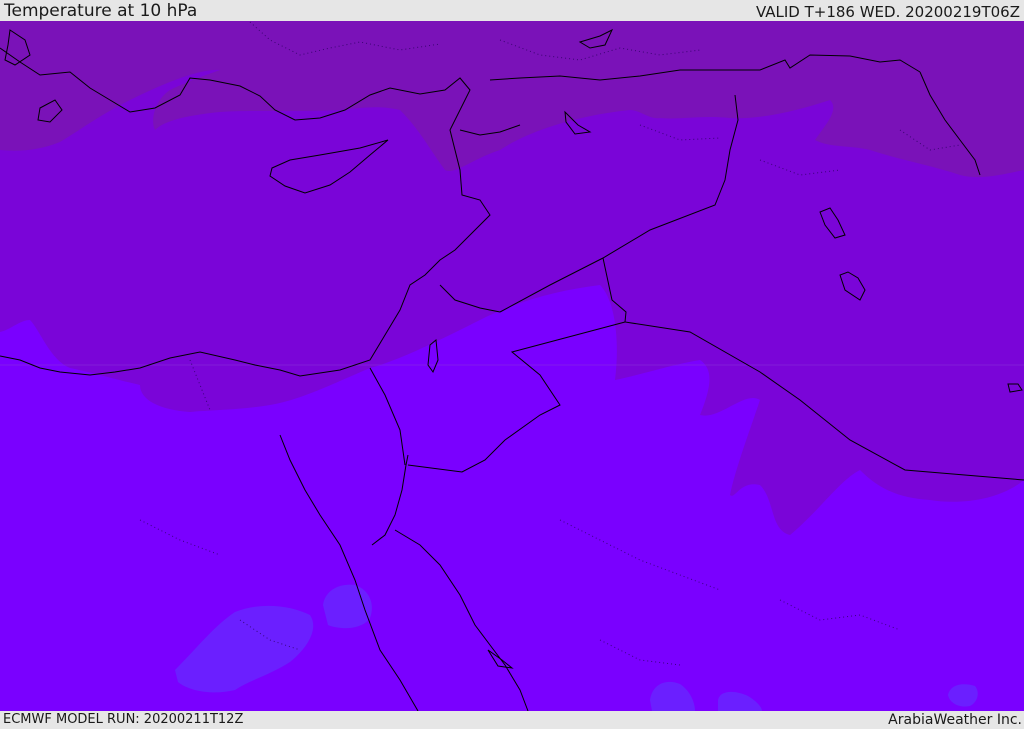 The height and width of the screenshot is (729, 1024). Describe the element at coordinates (955, 720) in the screenshot. I see `credit: ArabiaWeather Inc.` at that location.